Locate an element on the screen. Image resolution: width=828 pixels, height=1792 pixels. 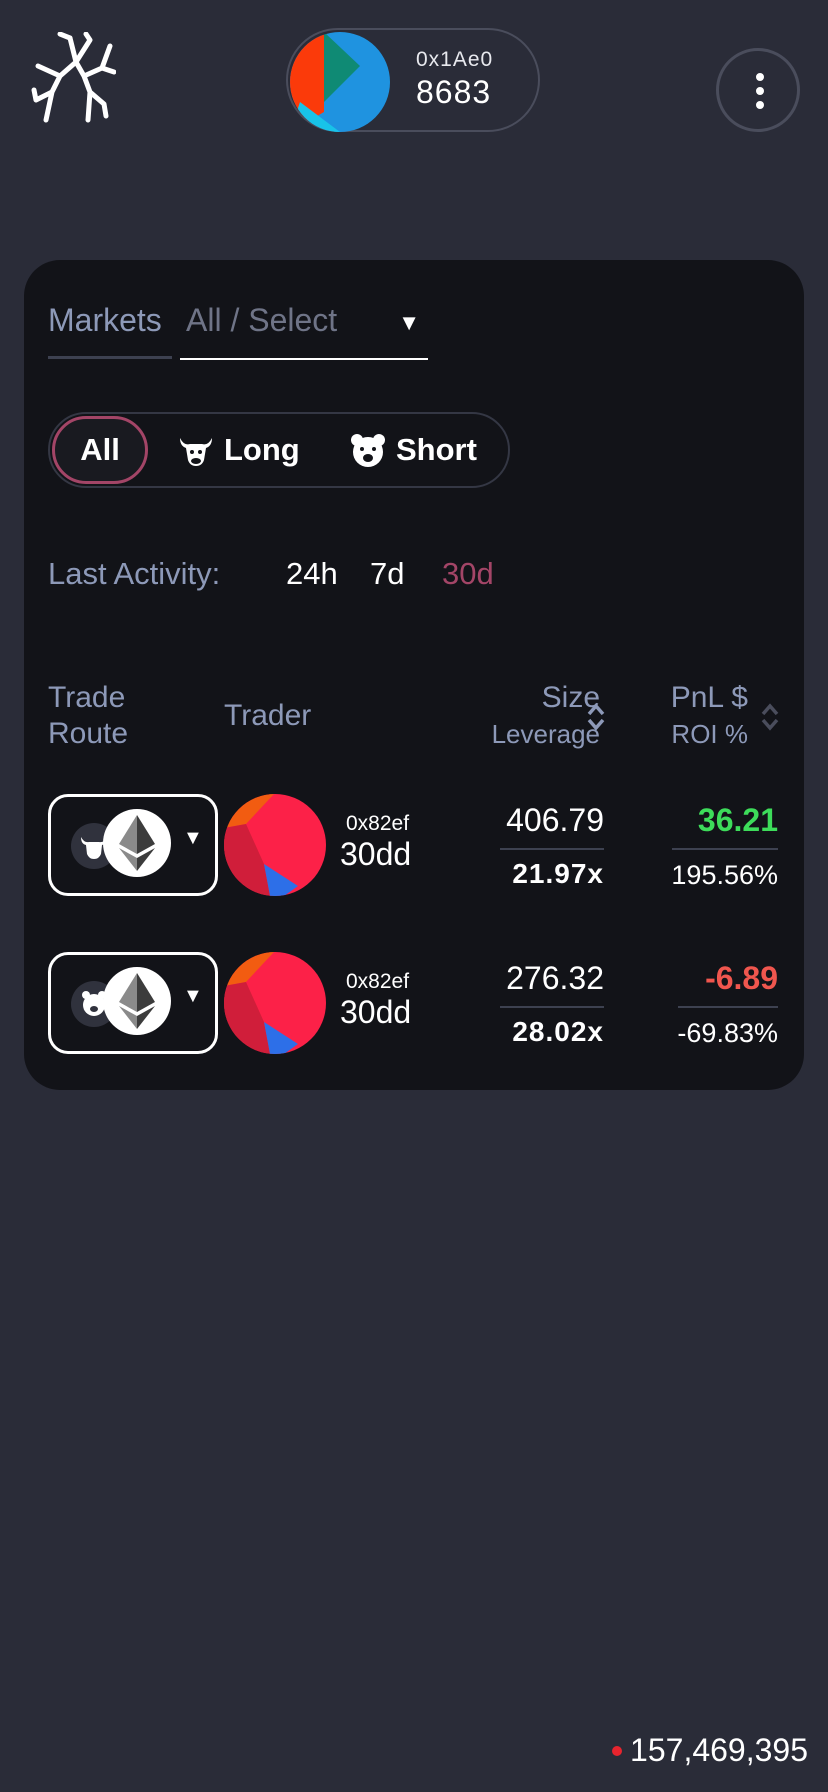
activity-option-30d: 30d is located at coordinates (468, 574).